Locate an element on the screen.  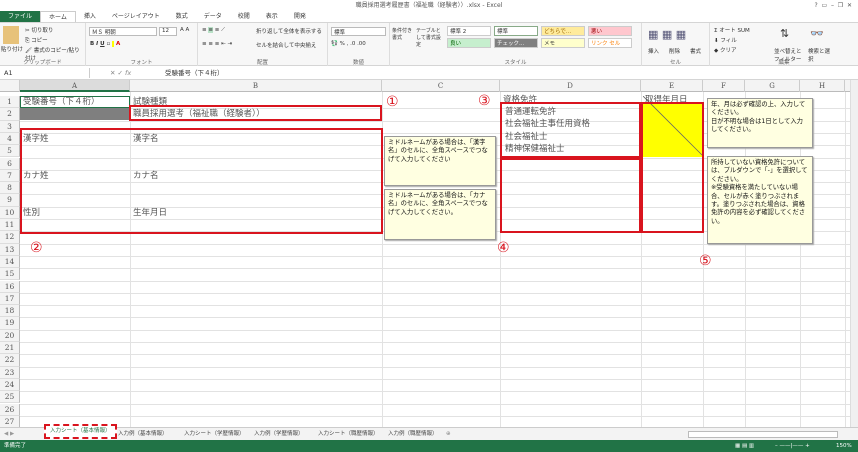
view-buttons: ▦ ▤ ▥ is located at coordinates (744, 446).